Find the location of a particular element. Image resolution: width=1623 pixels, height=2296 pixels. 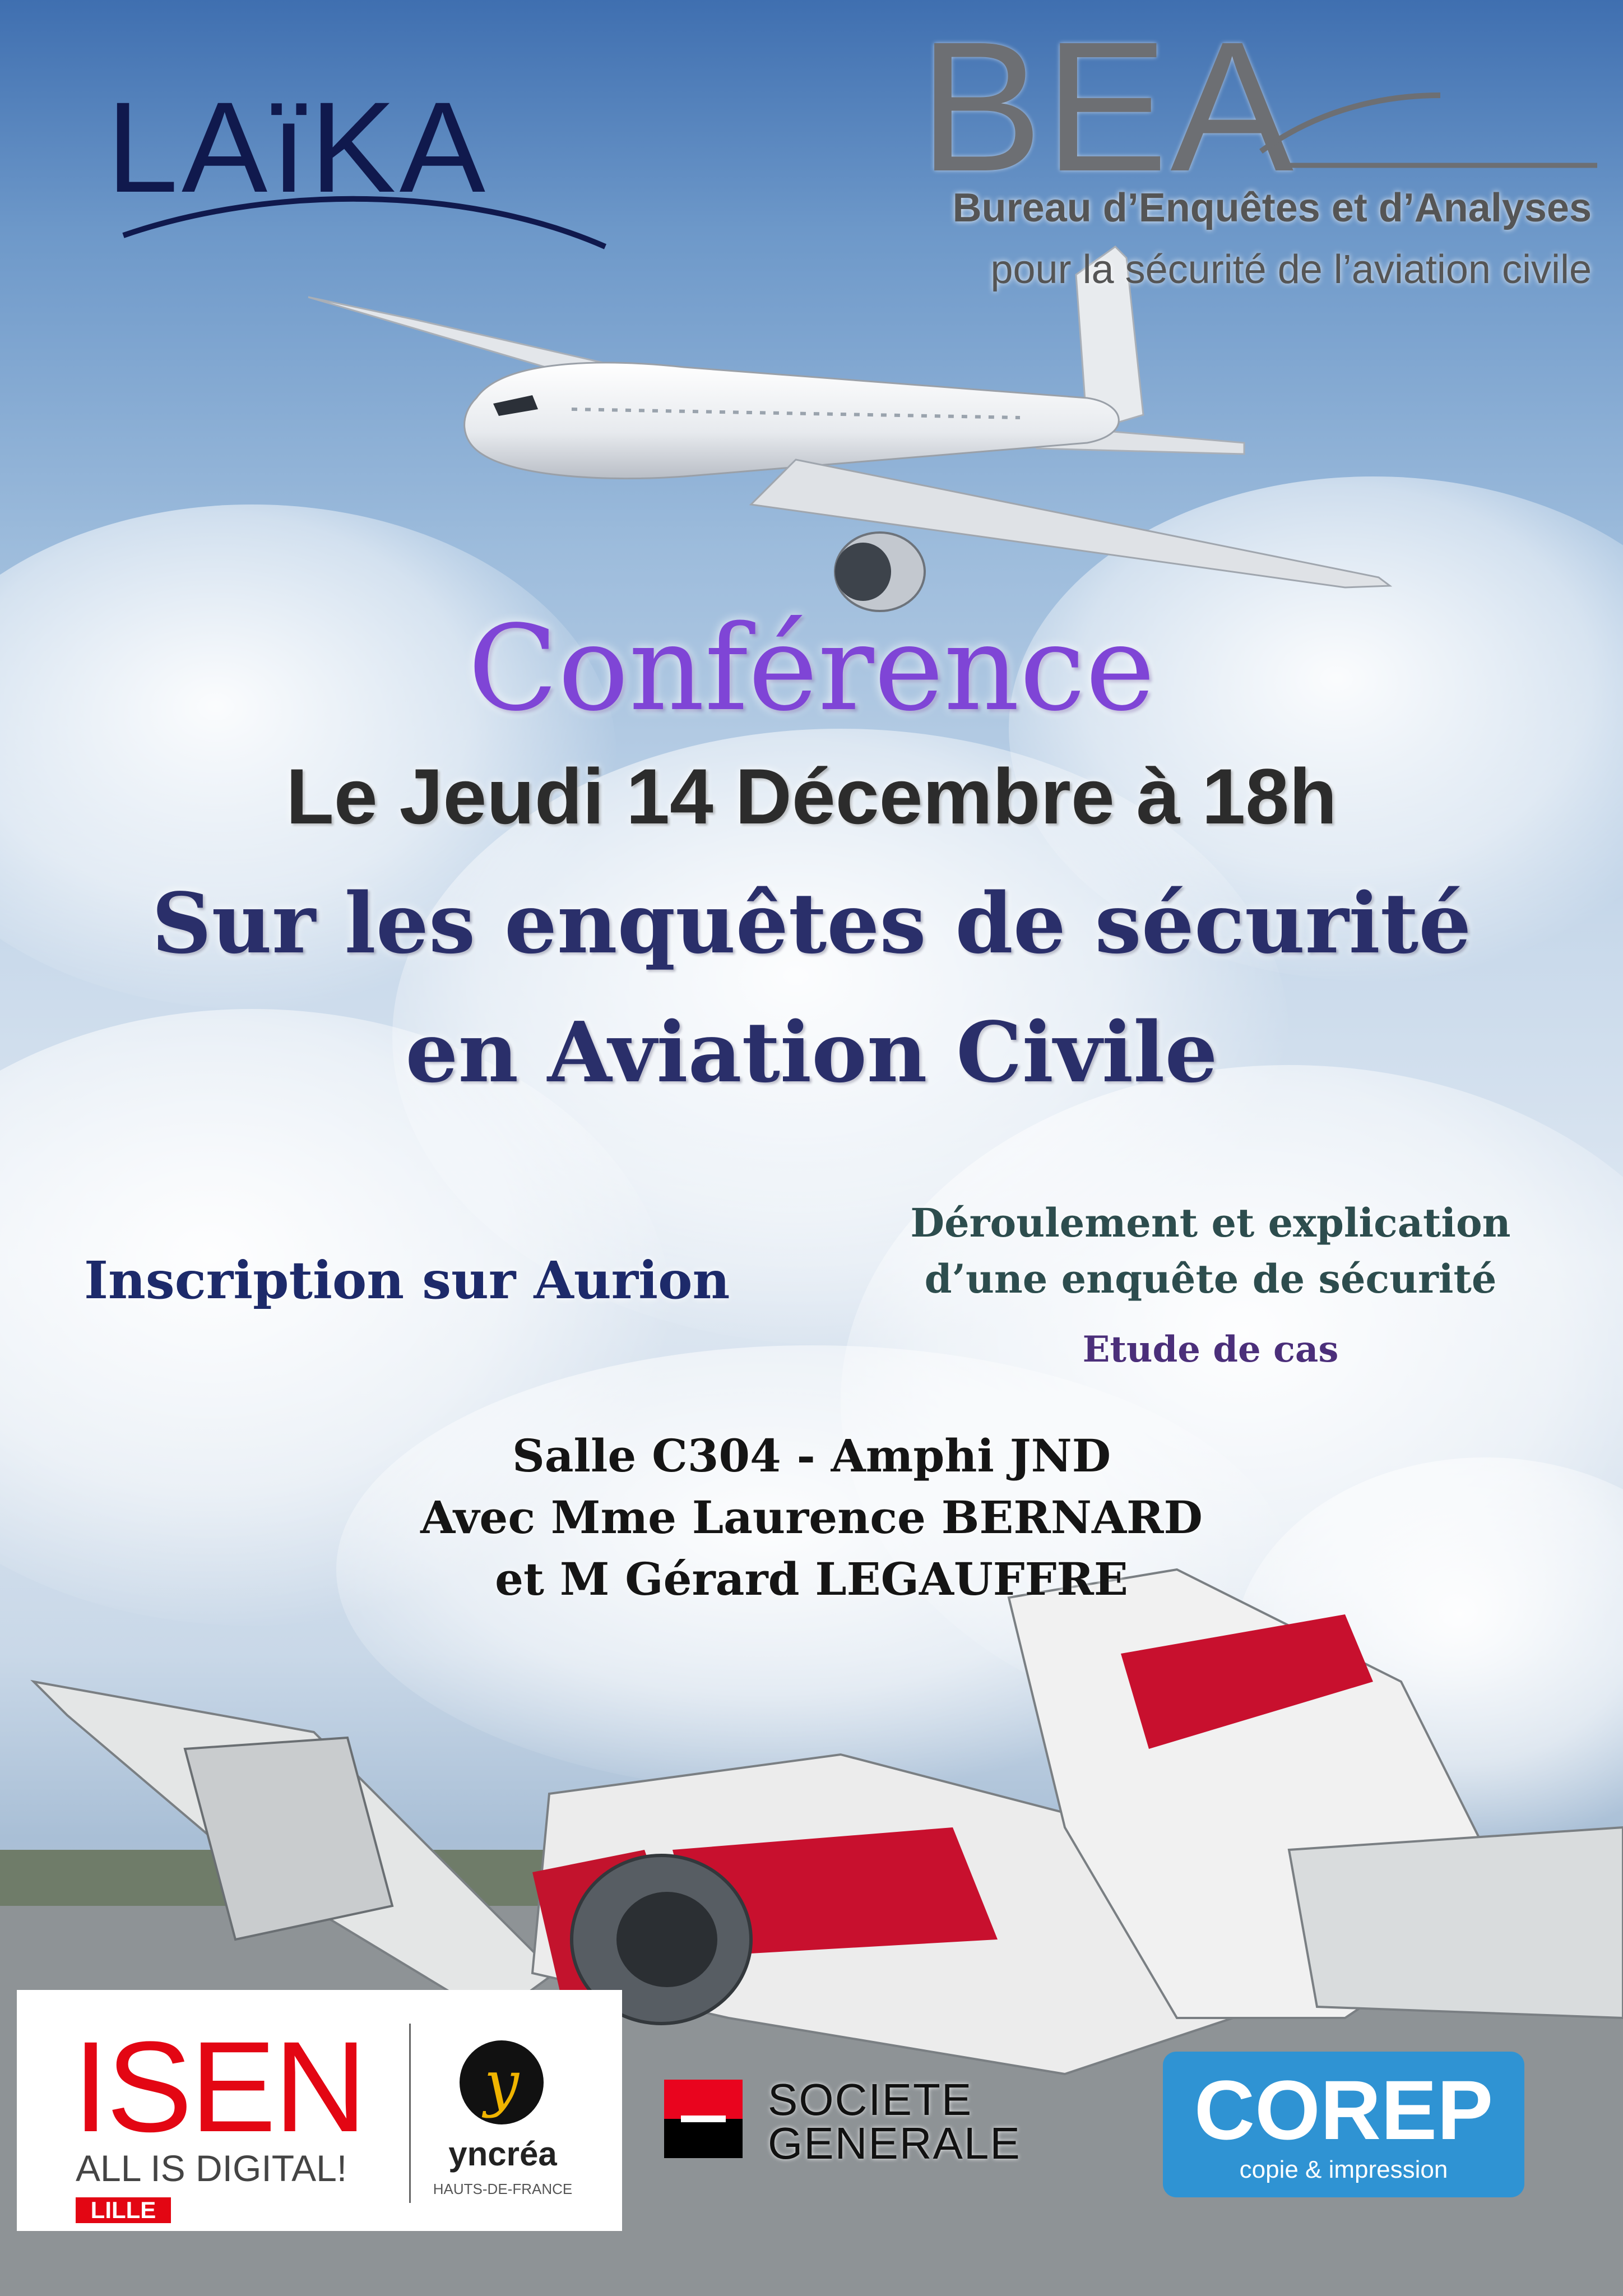

logo-divider is located at coordinates (410, 2113).